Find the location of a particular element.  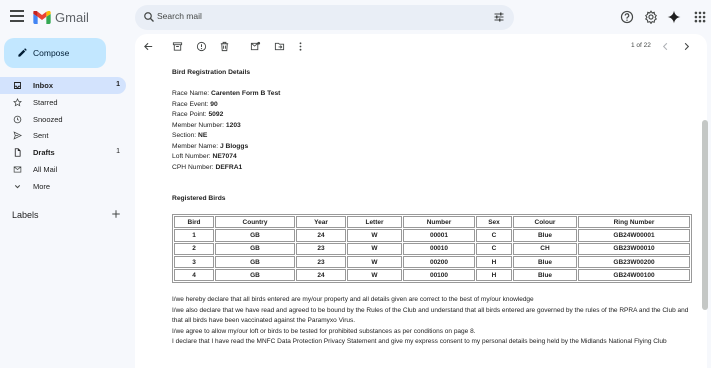

cell: 00100 is located at coordinates (439, 275).